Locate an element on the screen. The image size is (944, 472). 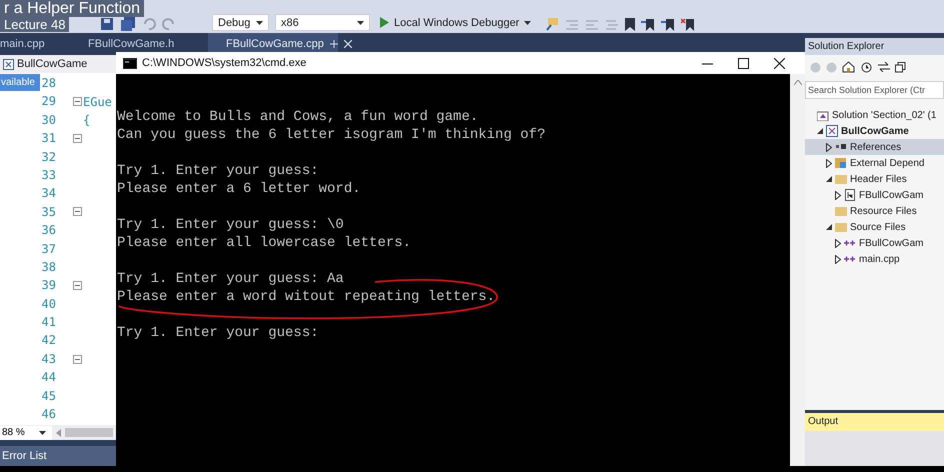
solution-icon is located at coordinates (823, 115).